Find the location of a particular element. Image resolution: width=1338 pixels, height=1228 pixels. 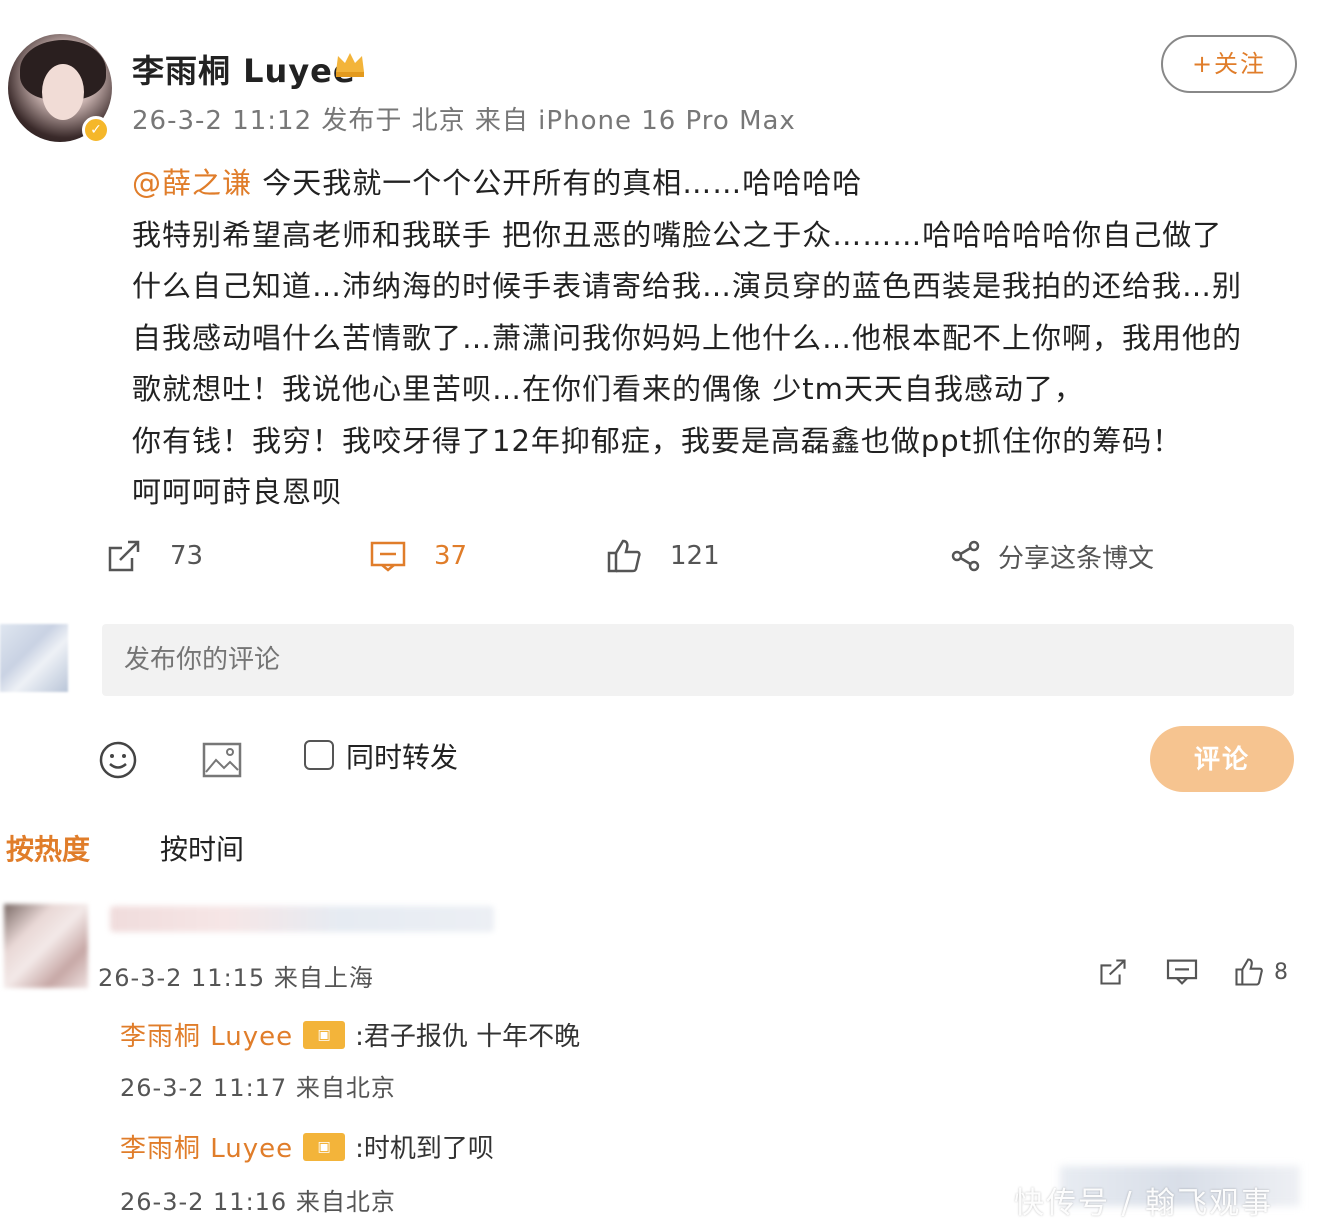

comment-reply-button is located at coordinates (1182, 972).